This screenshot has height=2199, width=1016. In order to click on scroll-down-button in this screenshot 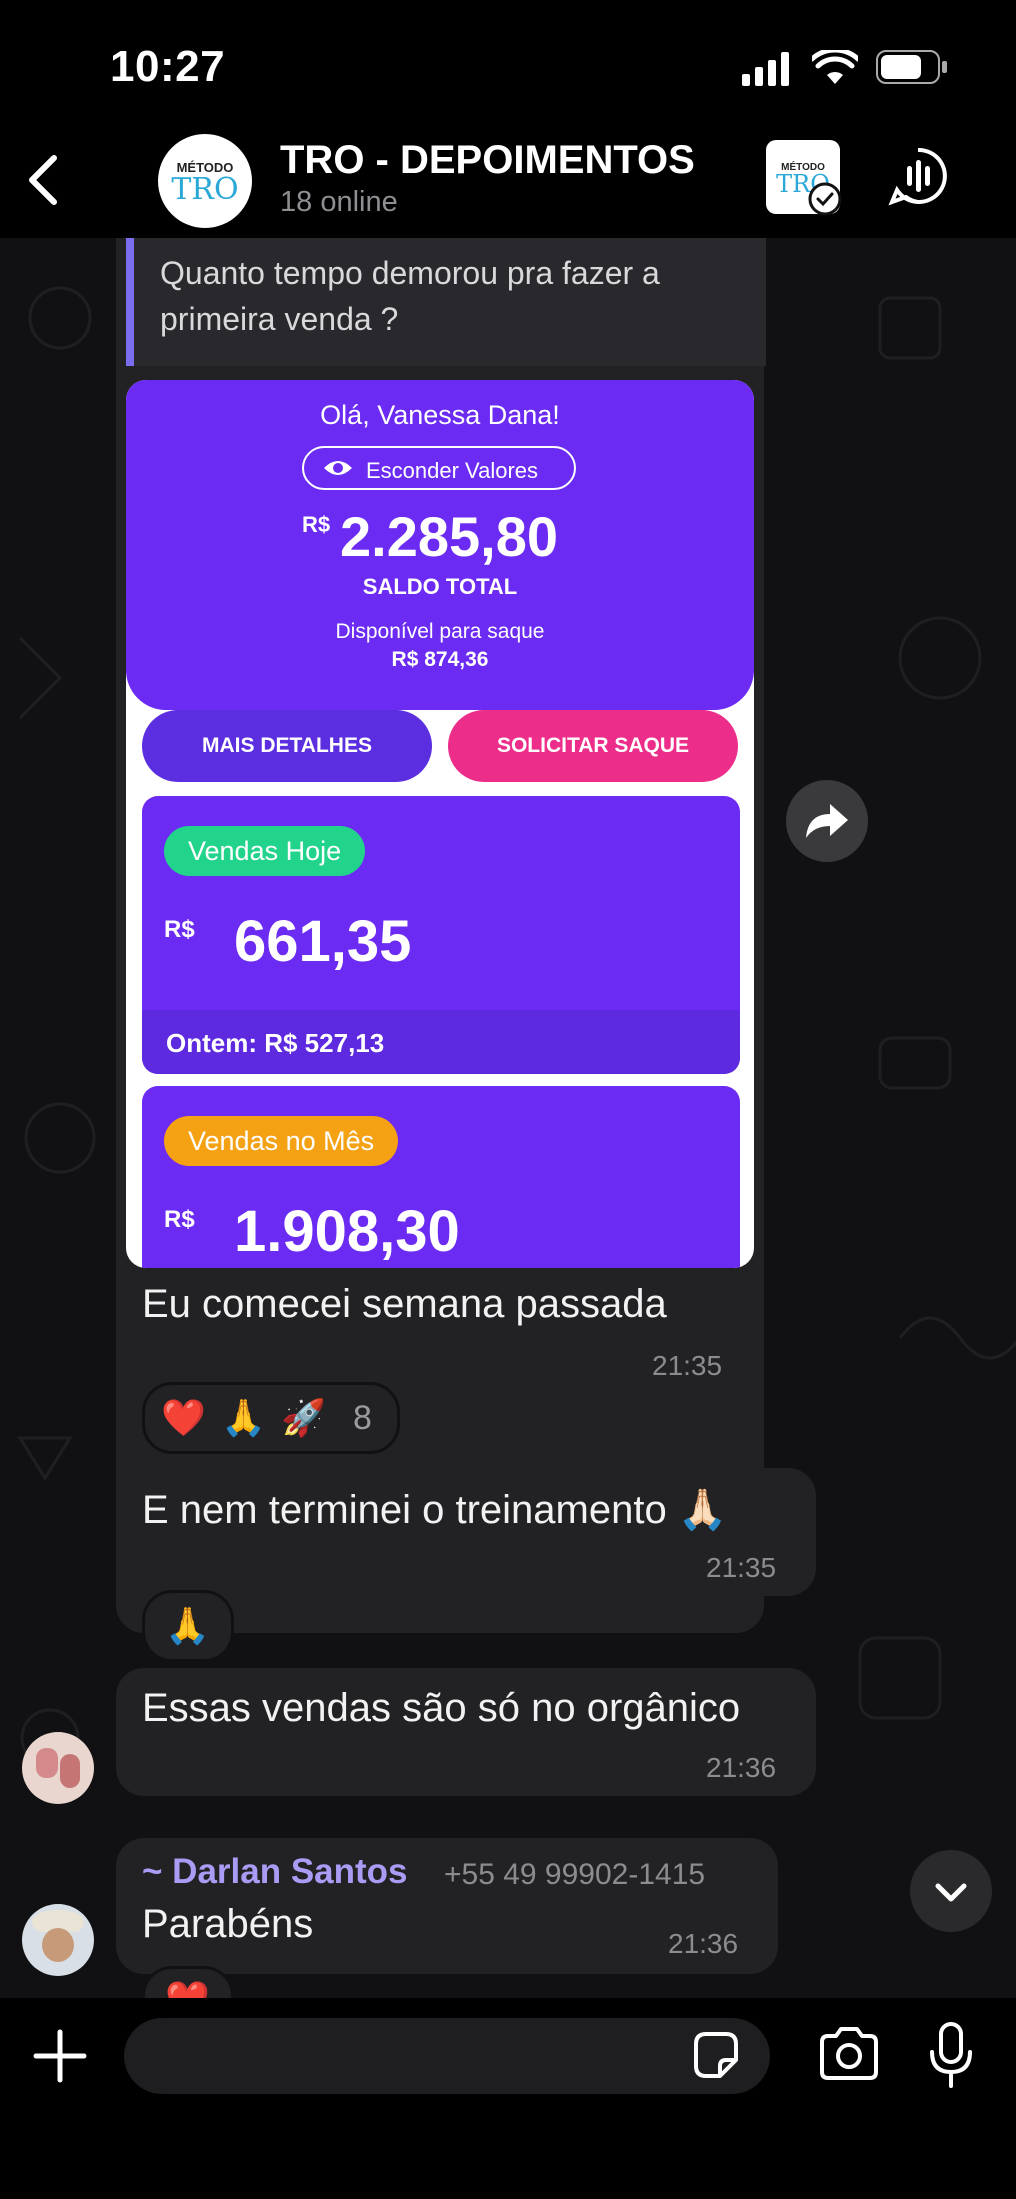, I will do `click(951, 1891)`.